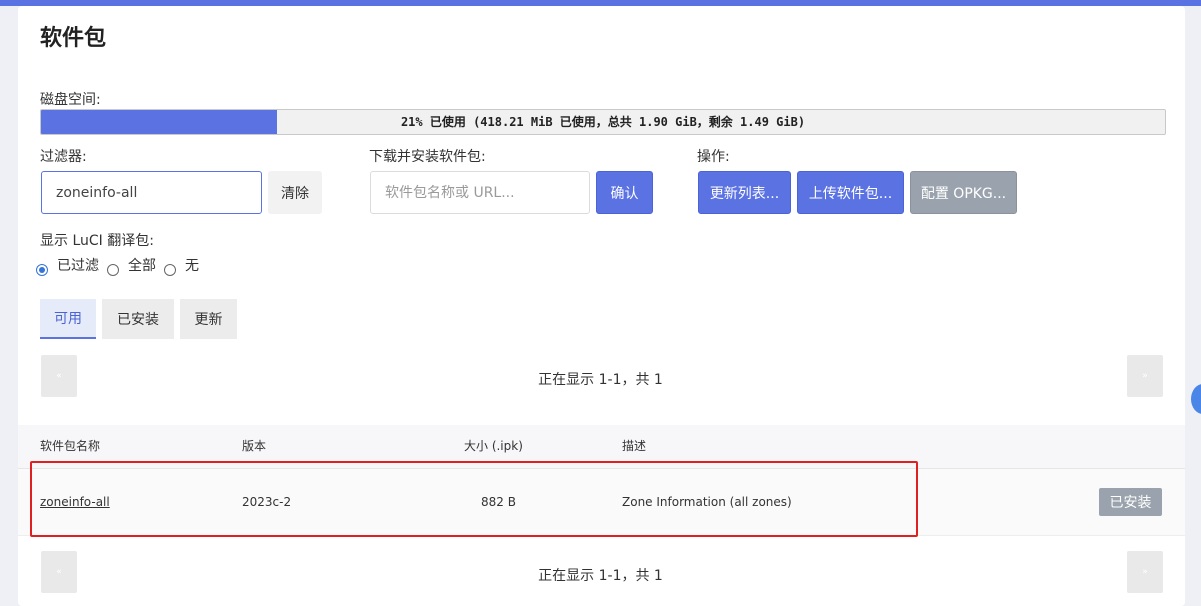 Image resolution: width=1201 pixels, height=606 pixels. Describe the element at coordinates (63, 157) in the screenshot. I see `filter-label: 过滤器:` at that location.